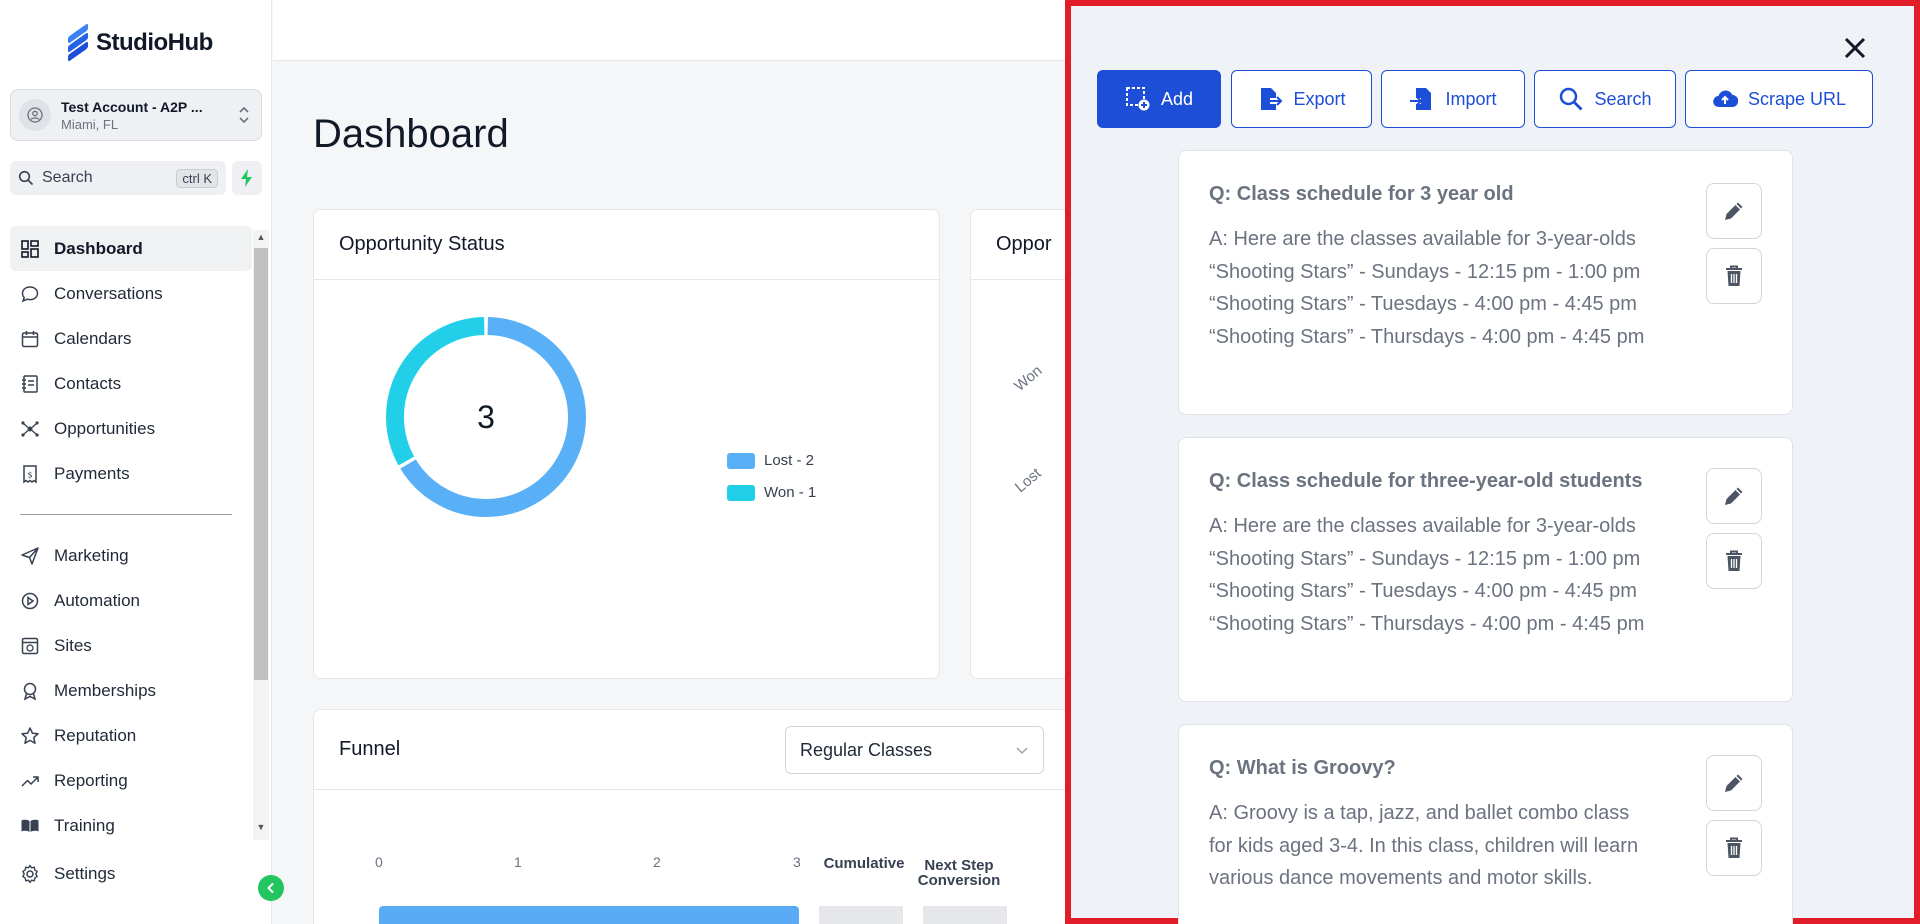  Describe the element at coordinates (131, 645) in the screenshot. I see `sidebar-item-sites: Sites` at that location.